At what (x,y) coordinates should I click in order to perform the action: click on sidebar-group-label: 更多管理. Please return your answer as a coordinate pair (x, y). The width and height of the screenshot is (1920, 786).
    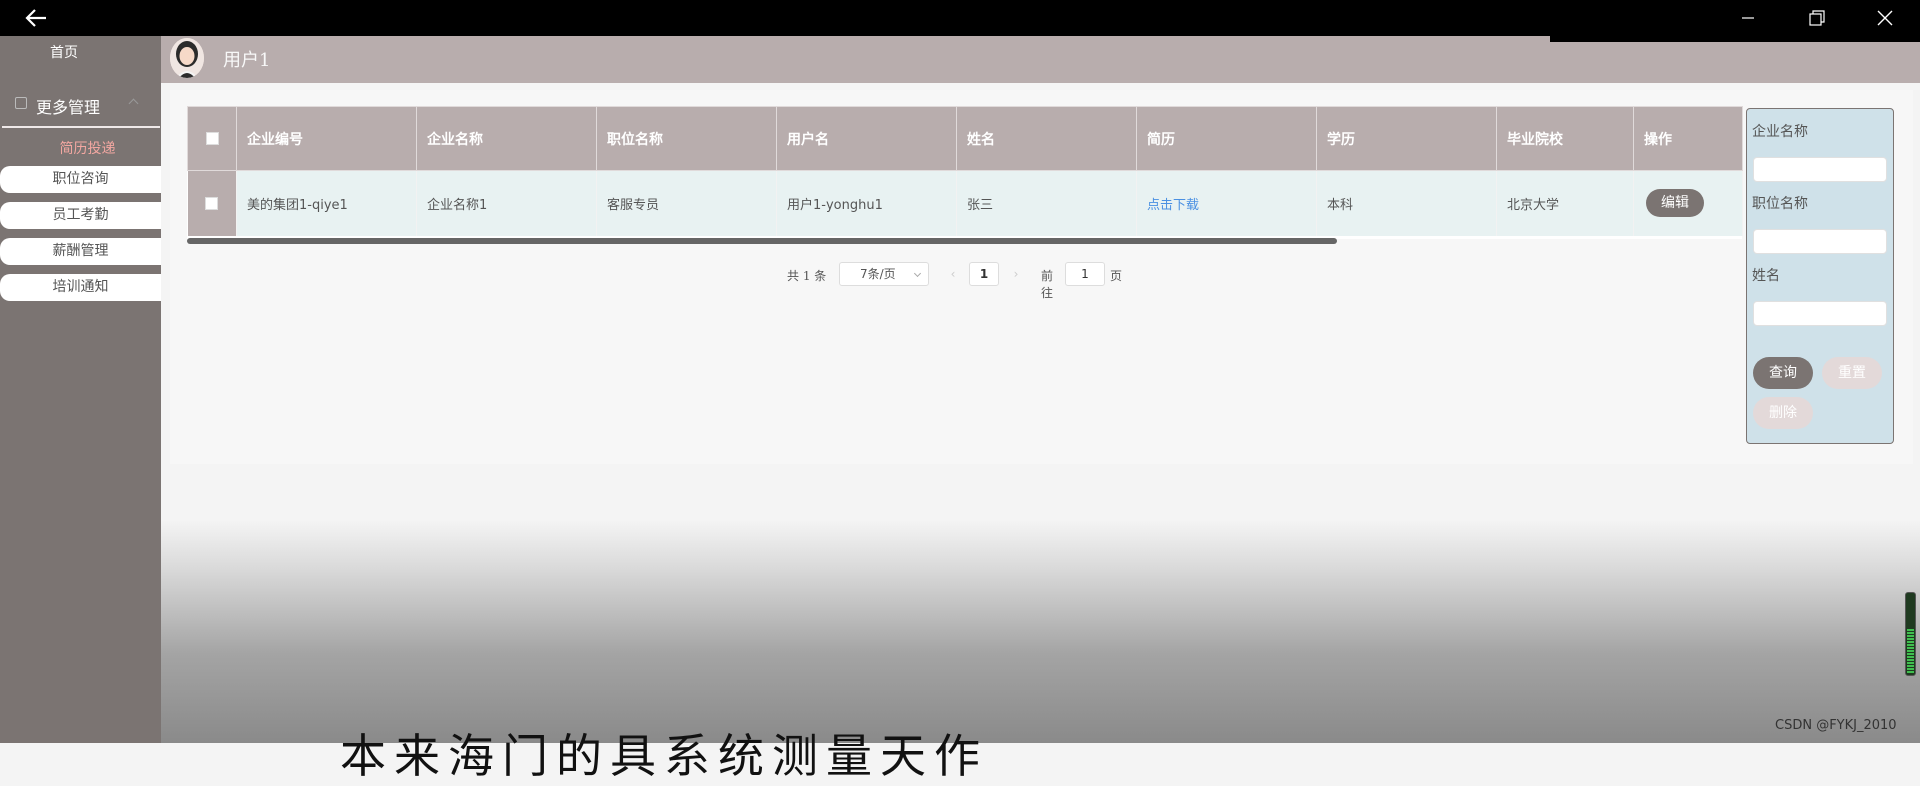
    Looking at the image, I should click on (68, 107).